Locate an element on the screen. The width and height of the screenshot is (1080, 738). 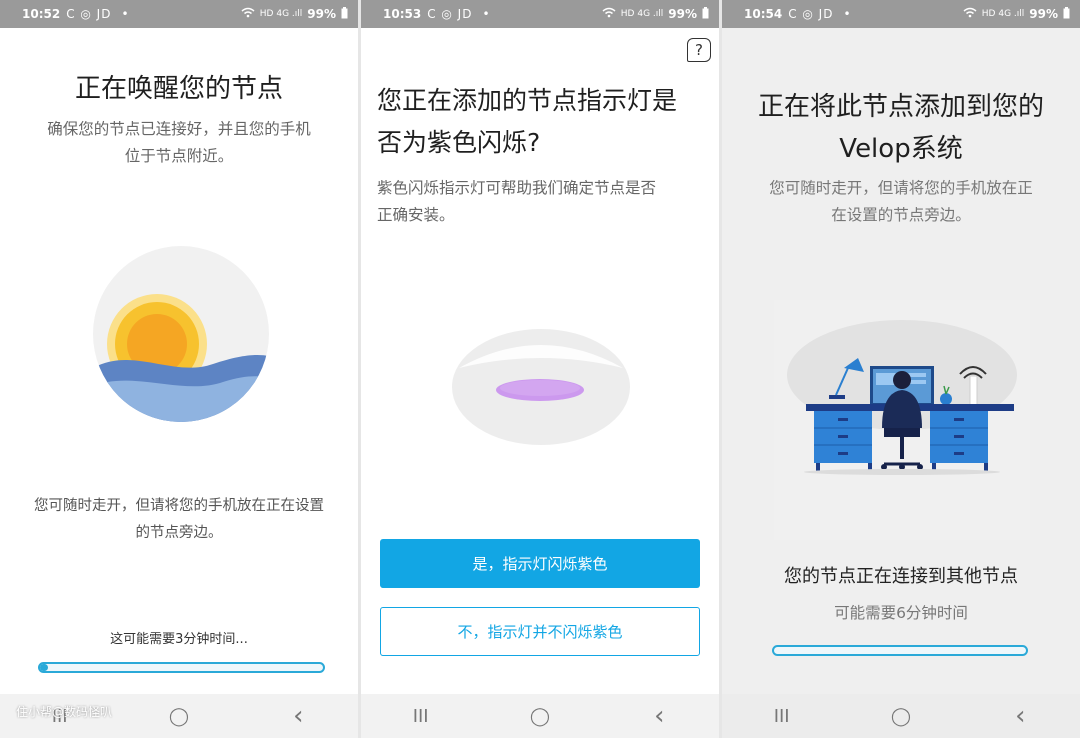
page-title: 您正在添加的节点指示灯是 否为紫色闪烁? is located at coordinates (542, 122).